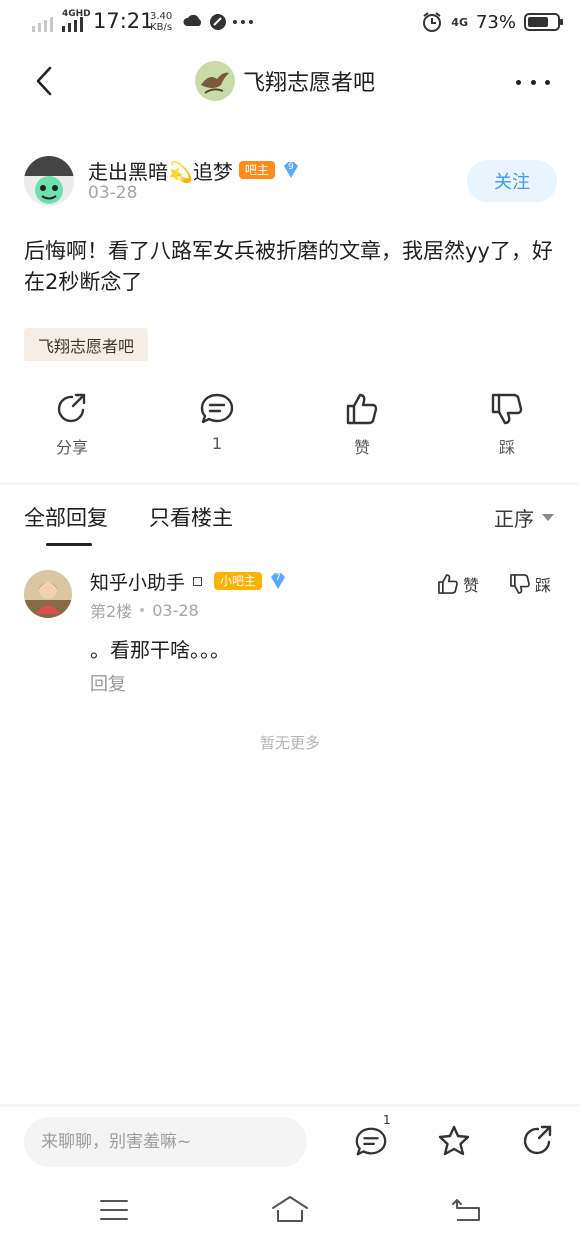 This screenshot has width=580, height=1244. What do you see at coordinates (256, 170) in the screenshot?
I see `owner-badge: 吧主` at bounding box center [256, 170].